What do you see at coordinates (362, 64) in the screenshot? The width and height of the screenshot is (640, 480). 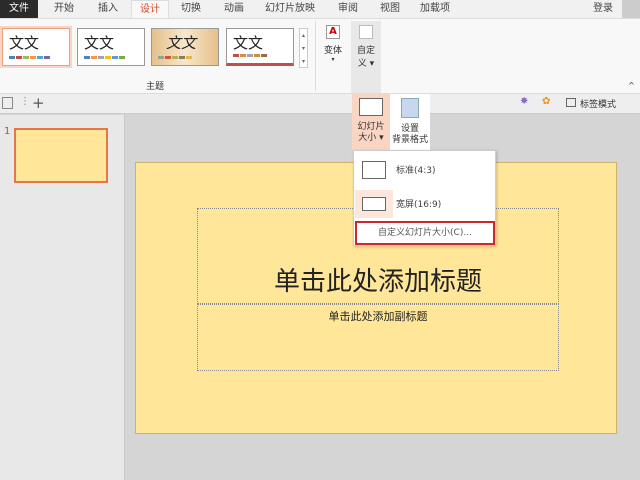 I see `customize-label-2: 义` at bounding box center [362, 64].